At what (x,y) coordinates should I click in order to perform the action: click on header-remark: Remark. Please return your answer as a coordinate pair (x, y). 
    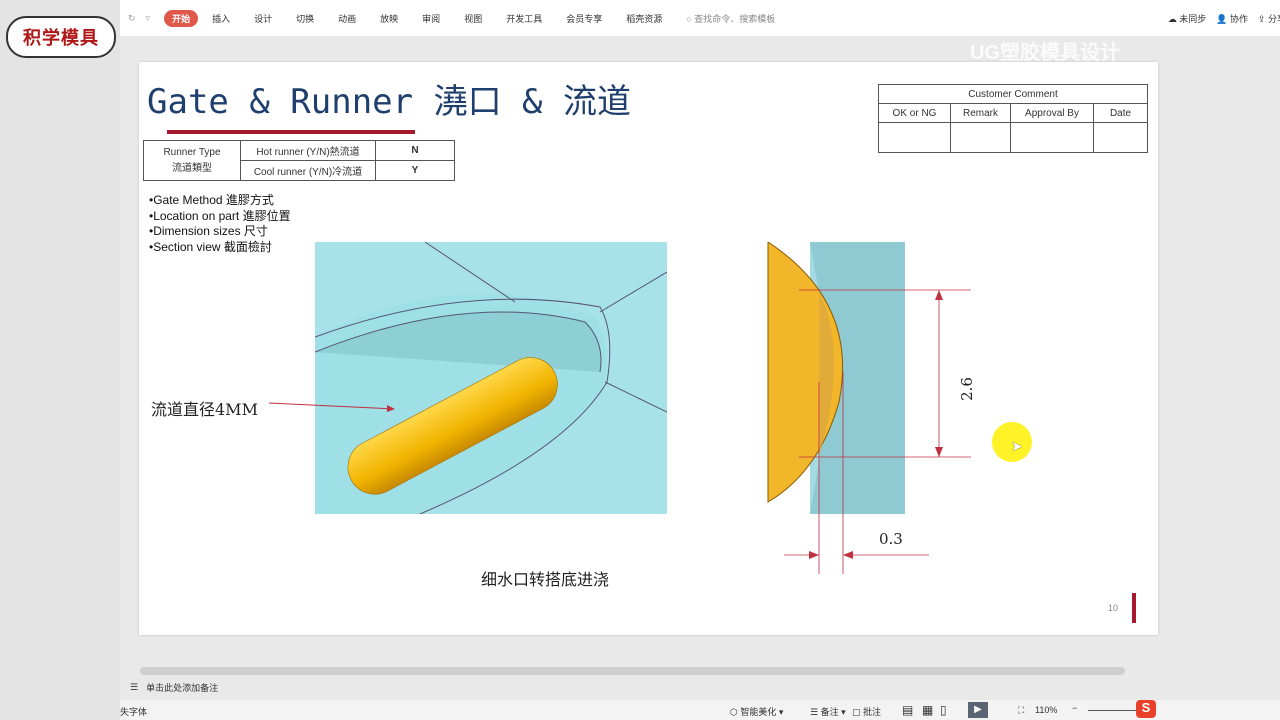
    Looking at the image, I should click on (980, 113).